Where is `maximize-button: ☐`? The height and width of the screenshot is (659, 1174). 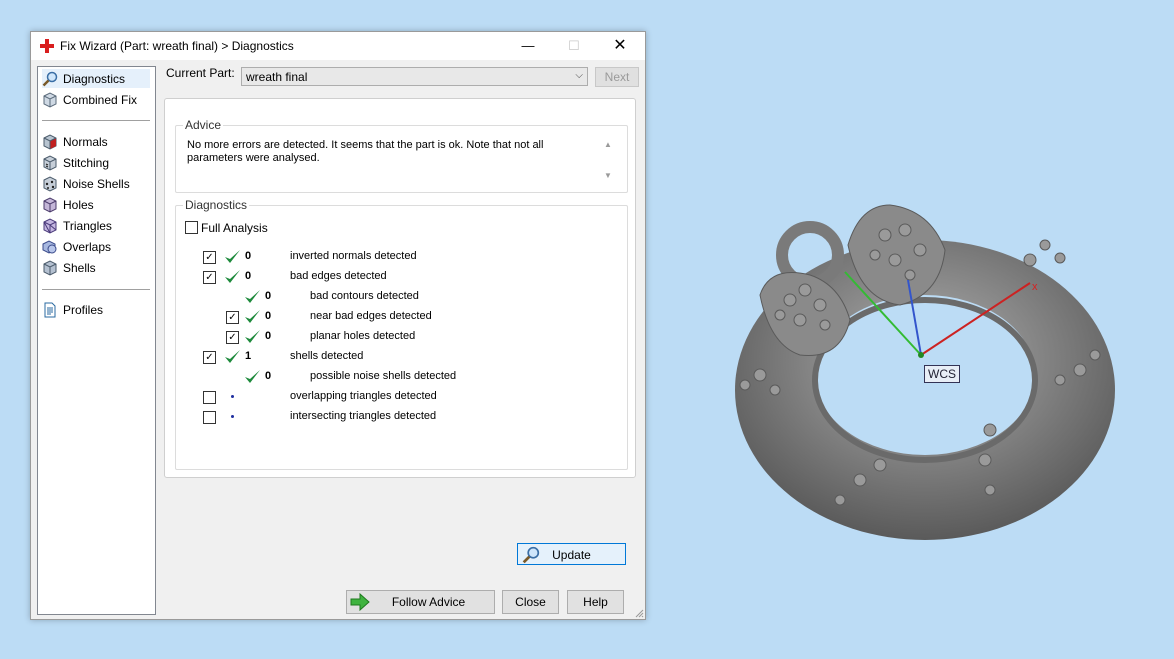 maximize-button: ☐ is located at coordinates (574, 46).